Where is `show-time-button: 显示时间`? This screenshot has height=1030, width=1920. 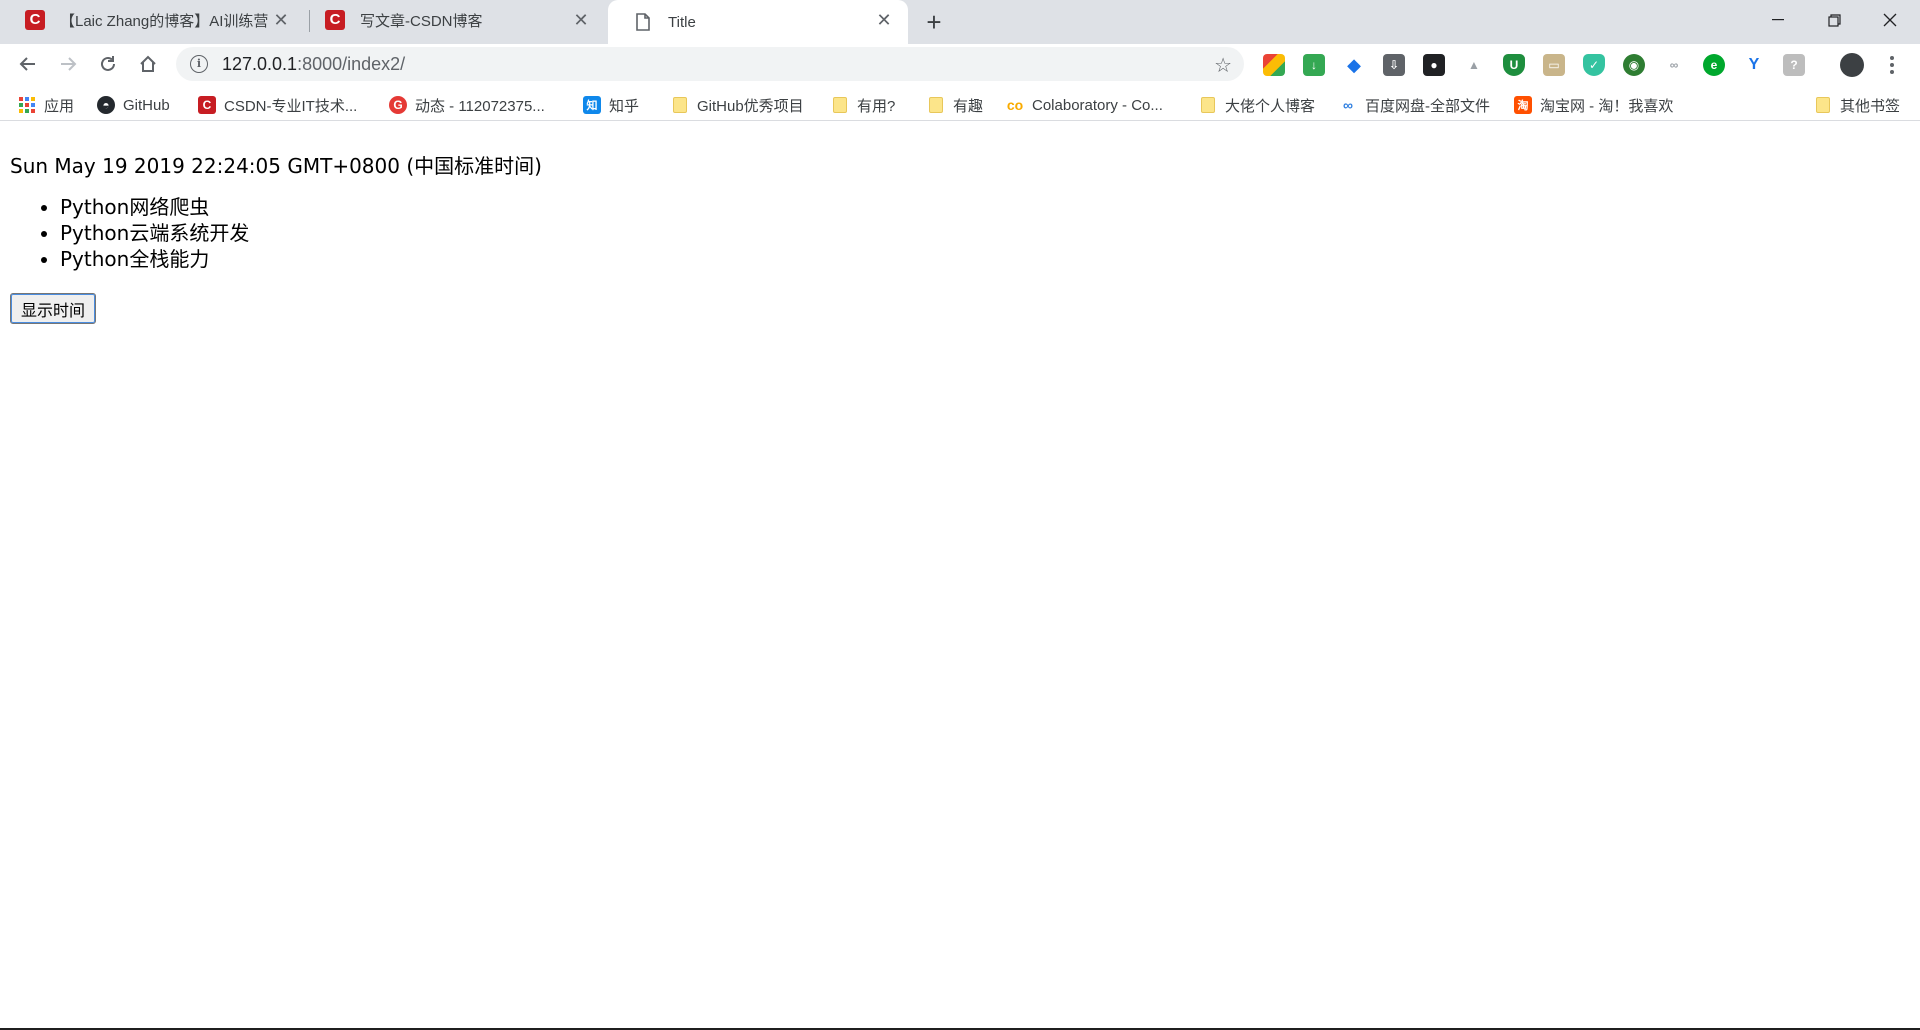 show-time-button: 显示时间 is located at coordinates (53, 308).